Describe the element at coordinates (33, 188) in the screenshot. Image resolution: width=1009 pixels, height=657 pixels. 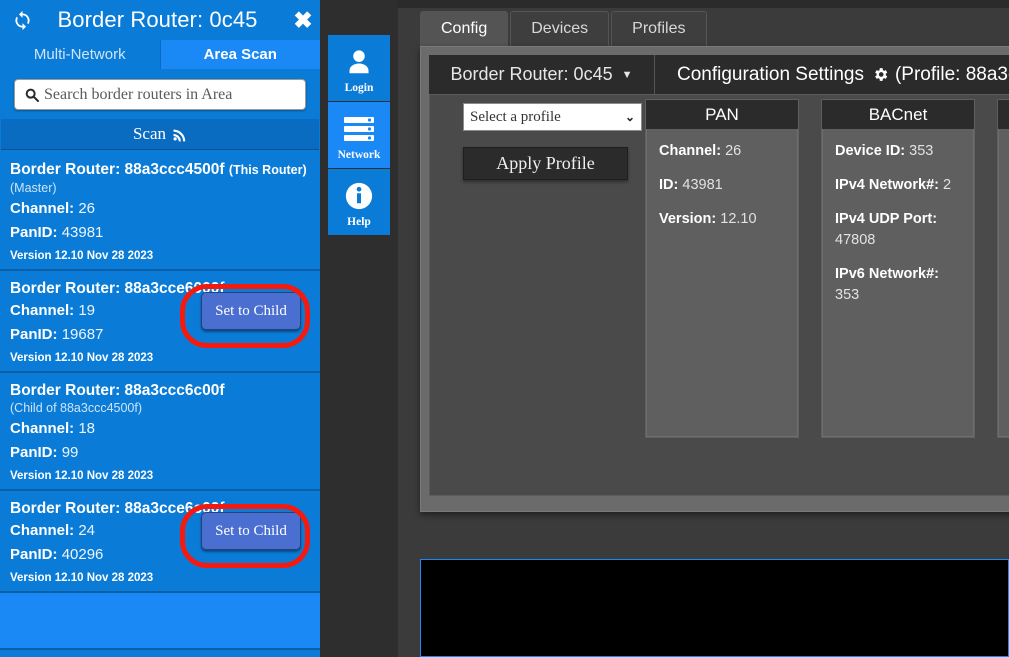
I see `router-subtitle: (Master)` at that location.